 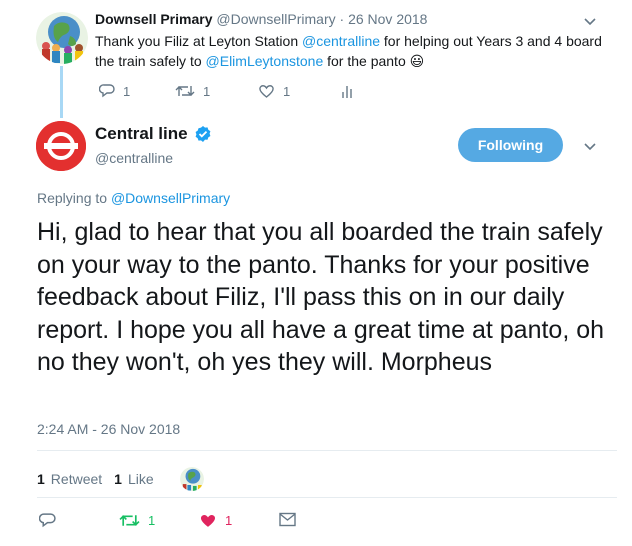 I want to click on retweets-count: 1, so click(x=41, y=479).